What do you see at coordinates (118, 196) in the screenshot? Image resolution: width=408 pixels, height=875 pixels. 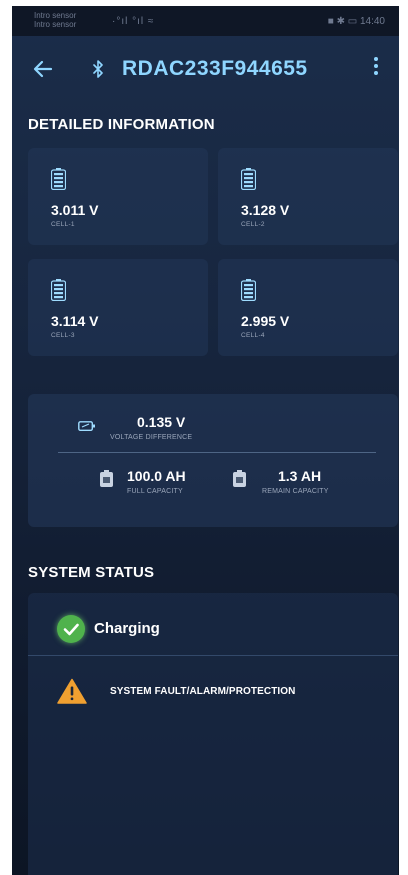 I see `cell-card-1: 3.011 V CELL-1` at bounding box center [118, 196].